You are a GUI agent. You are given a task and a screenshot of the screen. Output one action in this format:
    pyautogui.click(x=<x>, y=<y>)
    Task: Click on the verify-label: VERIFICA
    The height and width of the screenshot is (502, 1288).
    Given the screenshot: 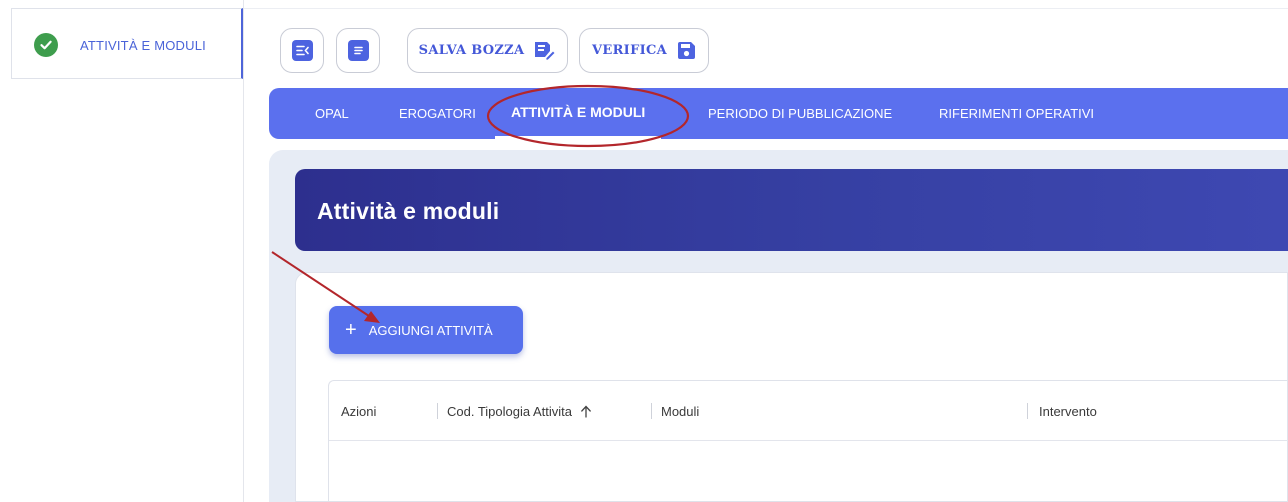 What is the action you would take?
    pyautogui.click(x=629, y=50)
    